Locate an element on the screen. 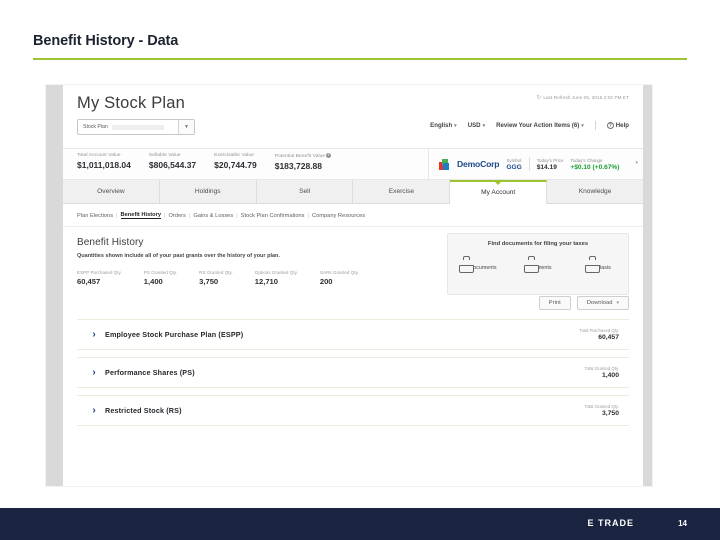  metric-value: $20,744.79 is located at coordinates (235, 165).